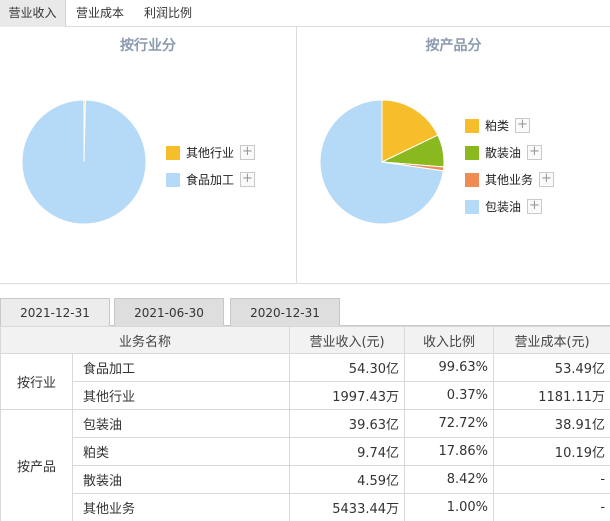 The height and width of the screenshot is (521, 610). What do you see at coordinates (285, 312) in the screenshot?
I see `tab-date-2020-12-31: 2020-12-31` at bounding box center [285, 312].